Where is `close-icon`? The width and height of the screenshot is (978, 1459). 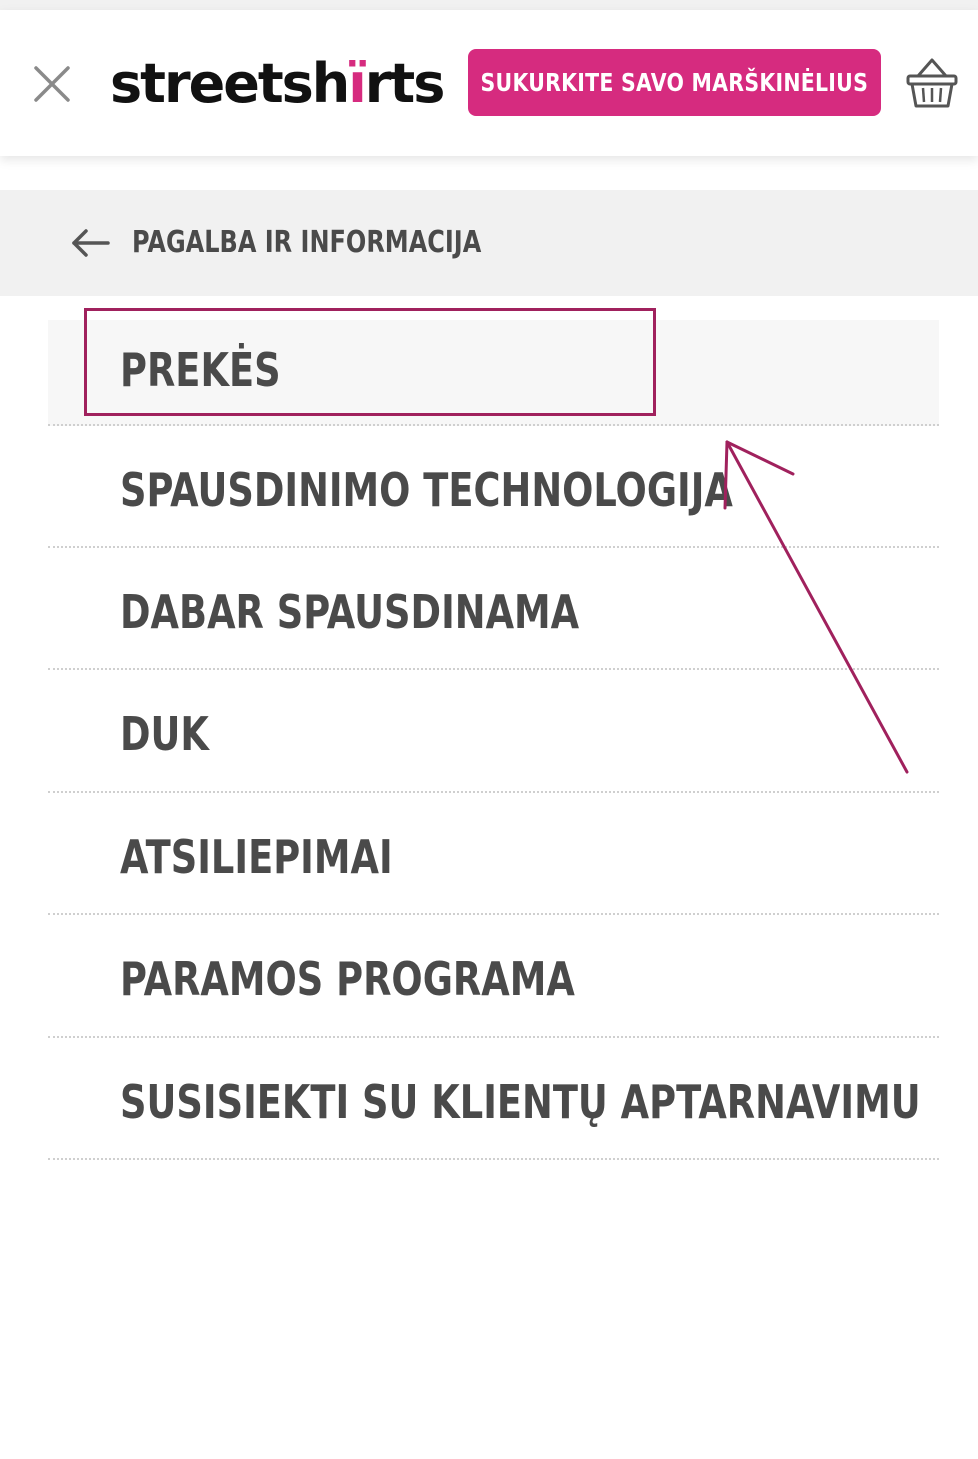
close-icon is located at coordinates (52, 84).